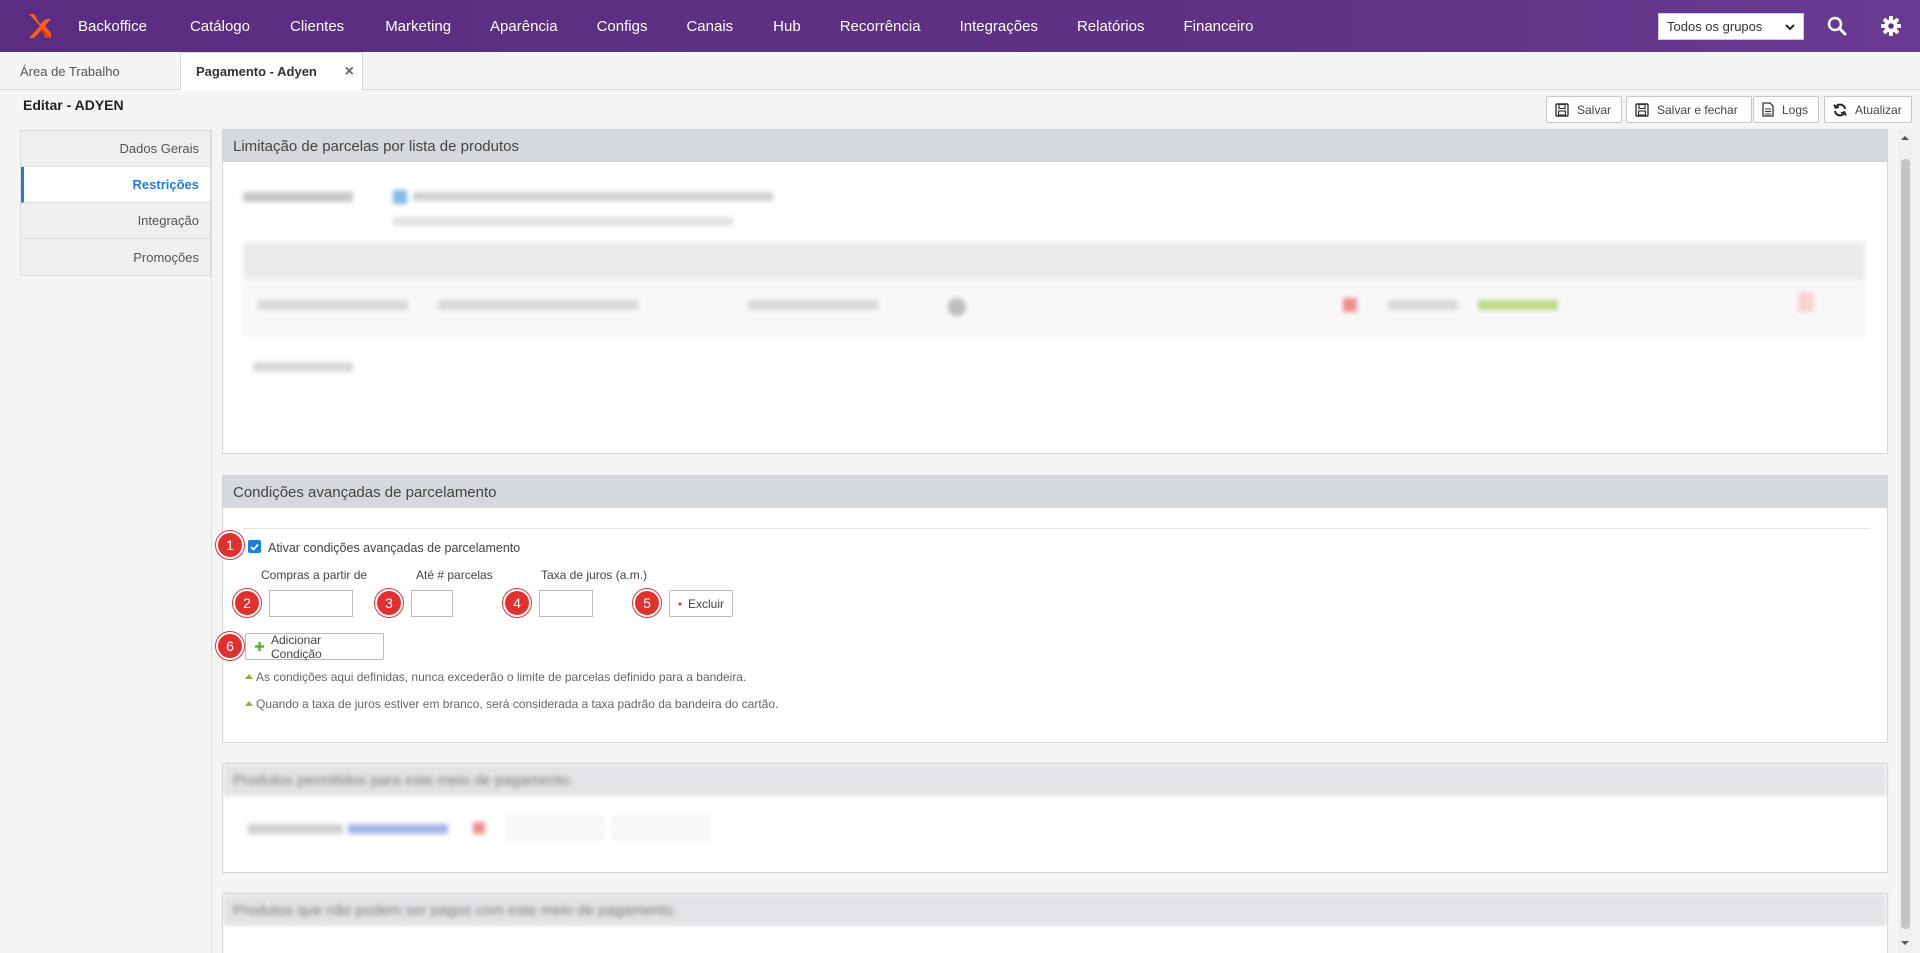  I want to click on check-icon, so click(254, 547).